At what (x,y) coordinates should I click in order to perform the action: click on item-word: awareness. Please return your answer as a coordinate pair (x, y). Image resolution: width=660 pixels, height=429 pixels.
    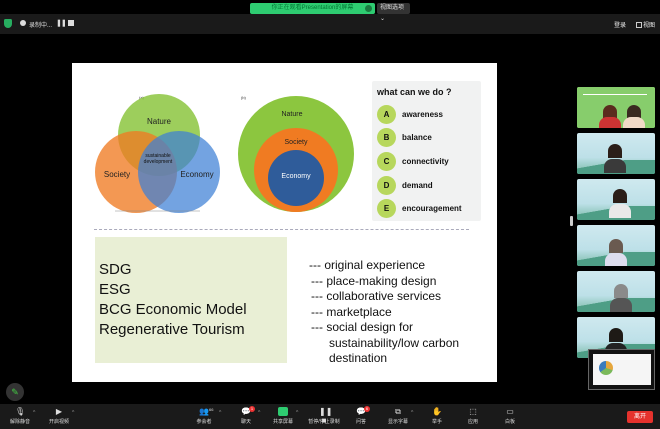
    Looking at the image, I should click on (422, 114).